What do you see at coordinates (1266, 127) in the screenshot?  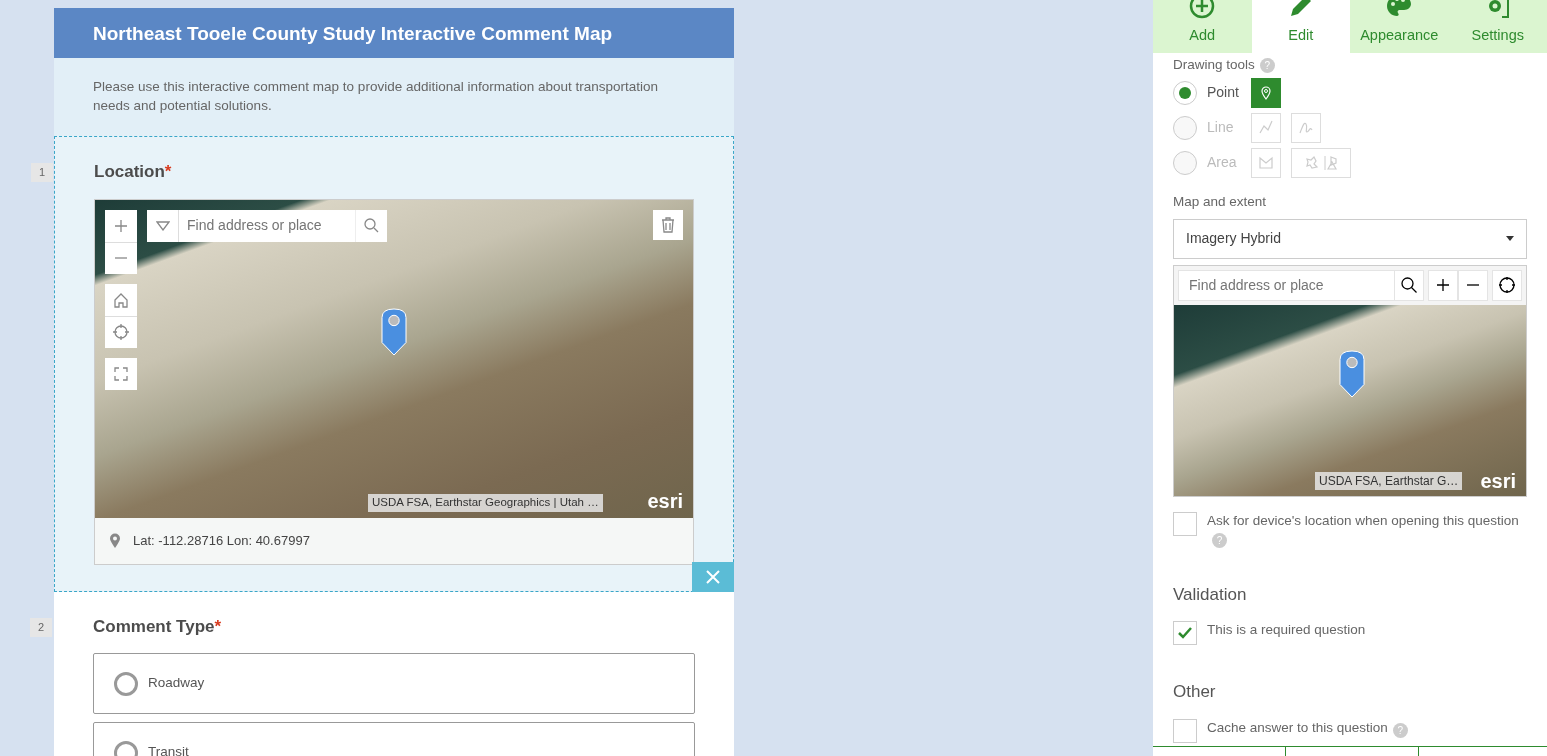 I see `polyline-icon` at bounding box center [1266, 127].